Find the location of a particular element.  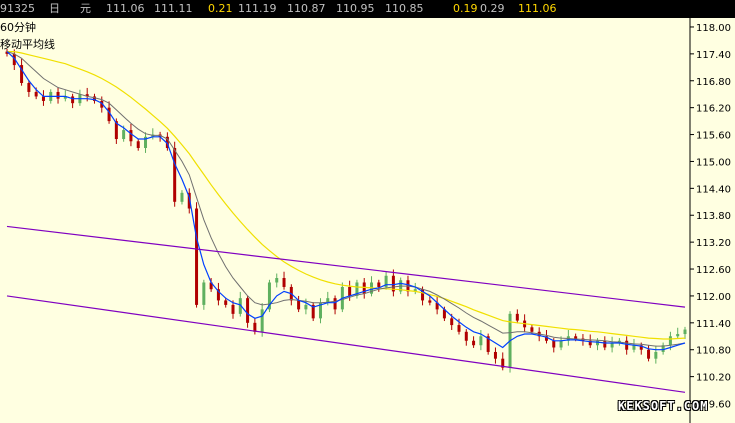

quote-value: 111.11 is located at coordinates (173, 8).